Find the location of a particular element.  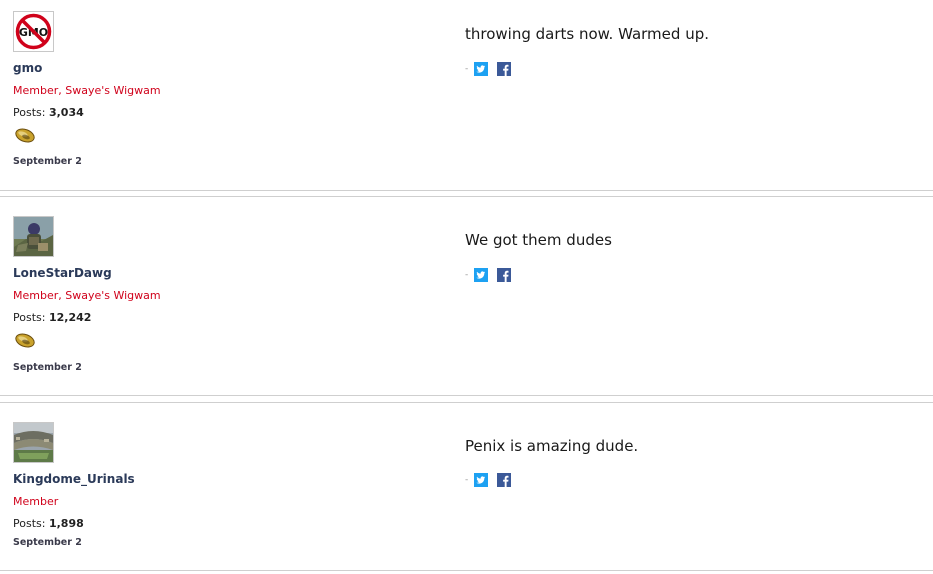

post-count-value: 12,242 is located at coordinates (70, 317).